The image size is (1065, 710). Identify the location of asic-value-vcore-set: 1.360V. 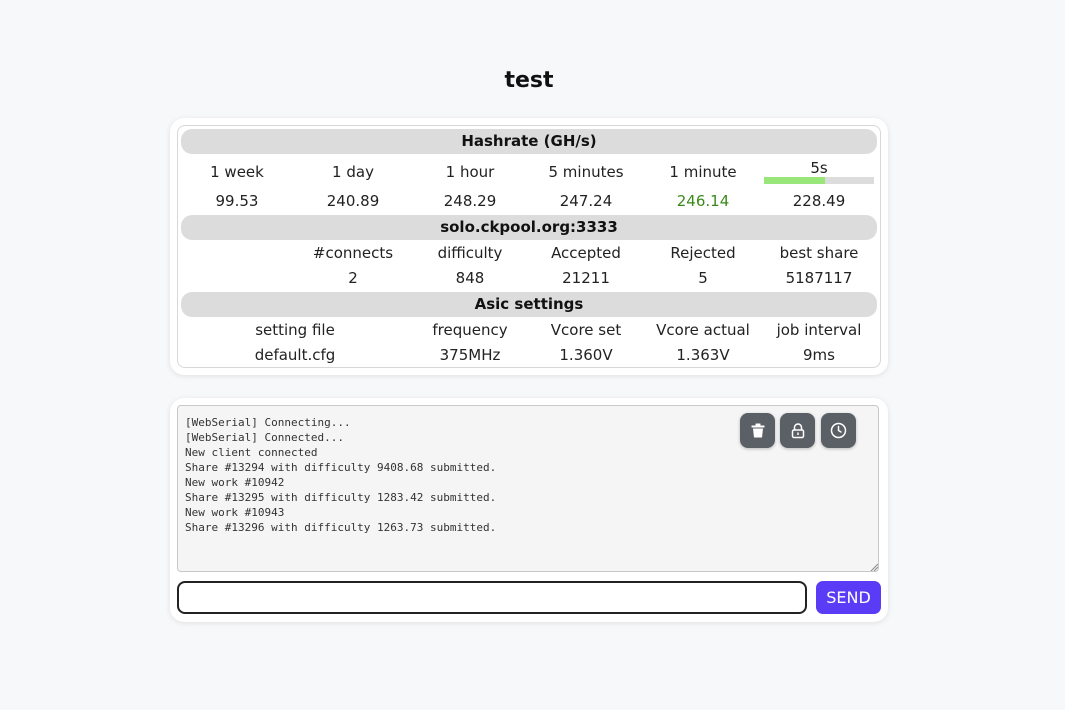
(586, 355).